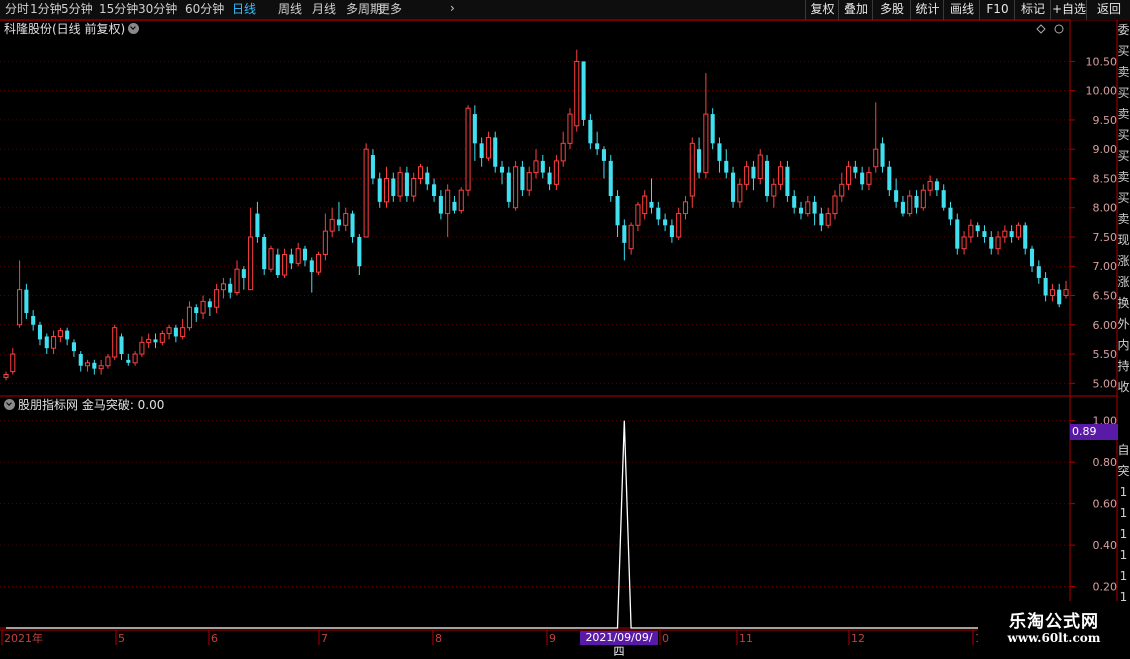  I want to click on right-strip-label: 突, so click(1123, 471).